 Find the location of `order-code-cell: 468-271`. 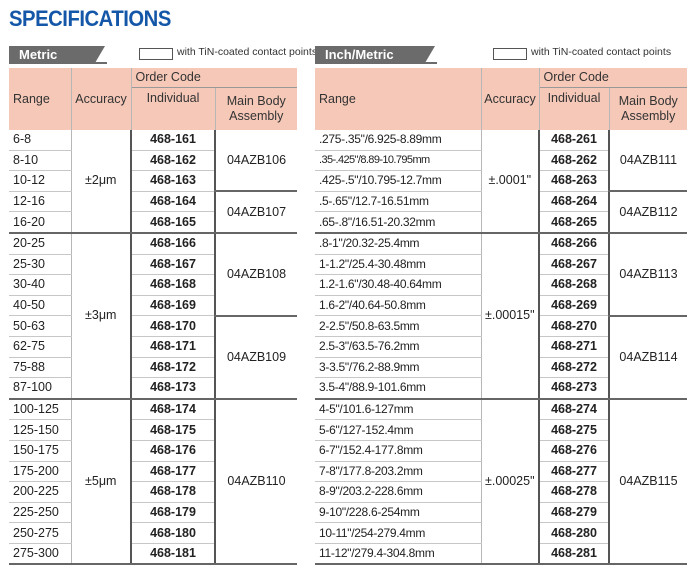

order-code-cell: 468-271 is located at coordinates (574, 347).